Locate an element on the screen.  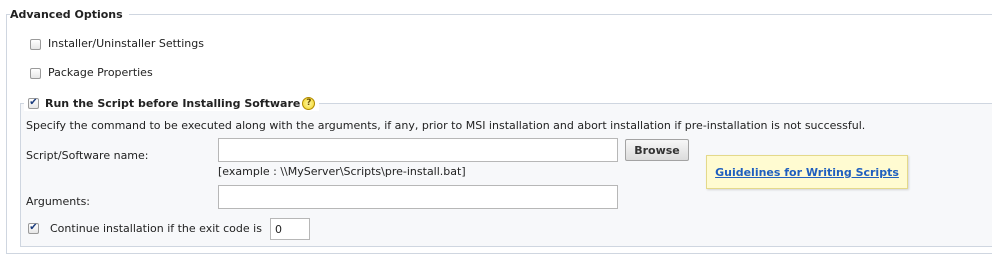
installer-settings-checkbox is located at coordinates (35, 44).